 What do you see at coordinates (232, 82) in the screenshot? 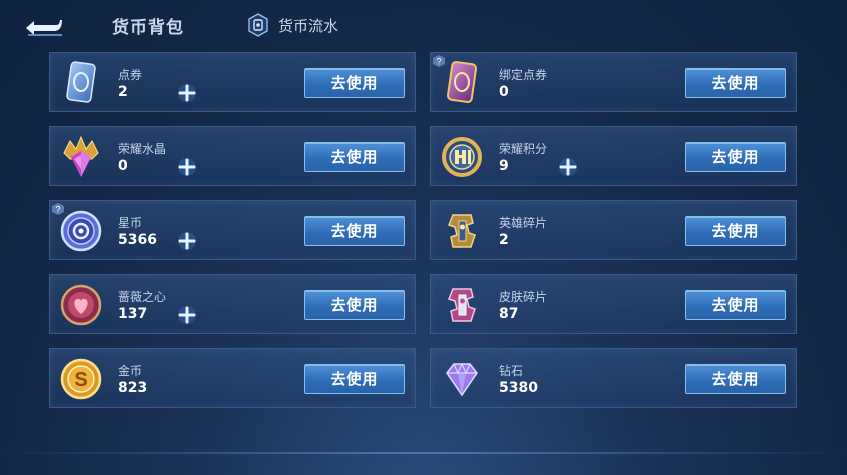
I see `currency-card-voucher: 点券 2 去使用` at bounding box center [232, 82].